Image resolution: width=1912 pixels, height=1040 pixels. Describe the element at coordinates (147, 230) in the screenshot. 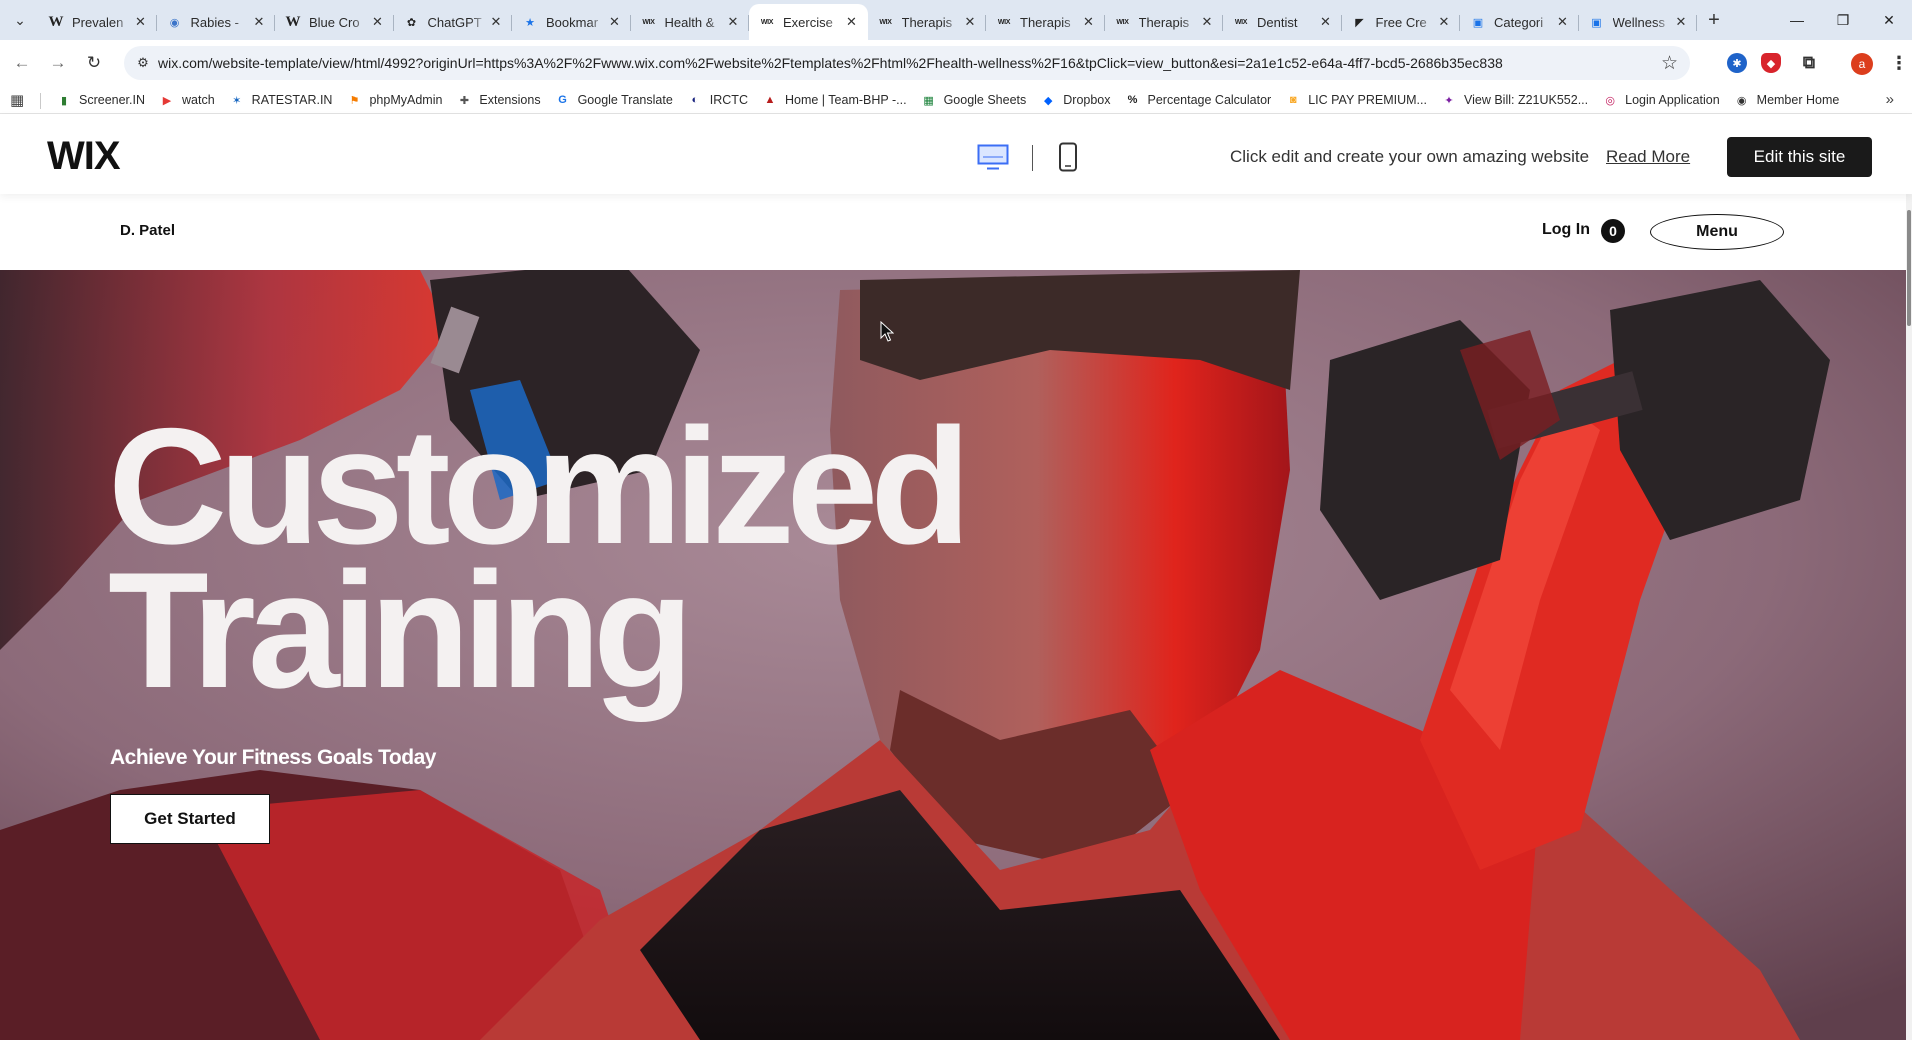

I see `site-brand: D. Patel` at that location.